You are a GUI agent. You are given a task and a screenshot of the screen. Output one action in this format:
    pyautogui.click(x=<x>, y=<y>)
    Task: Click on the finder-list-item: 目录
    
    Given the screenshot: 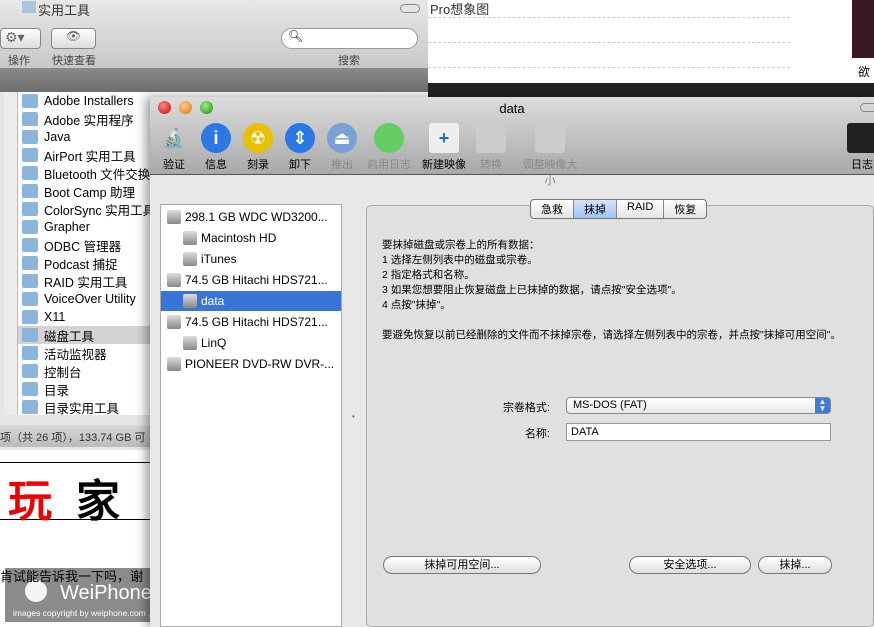 What is the action you would take?
    pyautogui.click(x=45, y=389)
    